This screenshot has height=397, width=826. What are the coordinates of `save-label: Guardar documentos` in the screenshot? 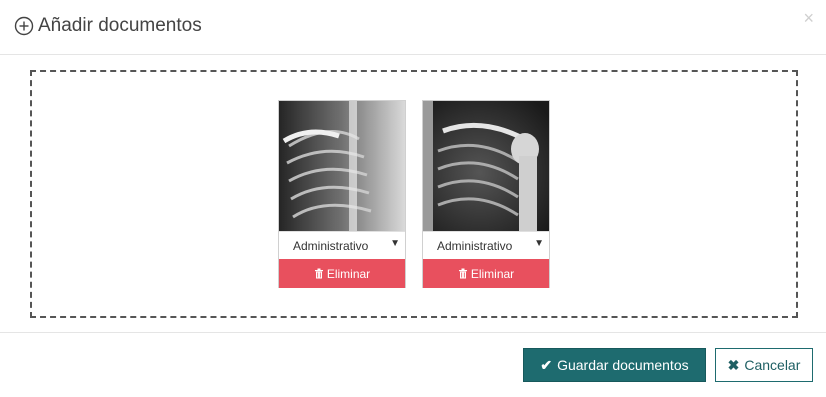 It's located at (623, 365).